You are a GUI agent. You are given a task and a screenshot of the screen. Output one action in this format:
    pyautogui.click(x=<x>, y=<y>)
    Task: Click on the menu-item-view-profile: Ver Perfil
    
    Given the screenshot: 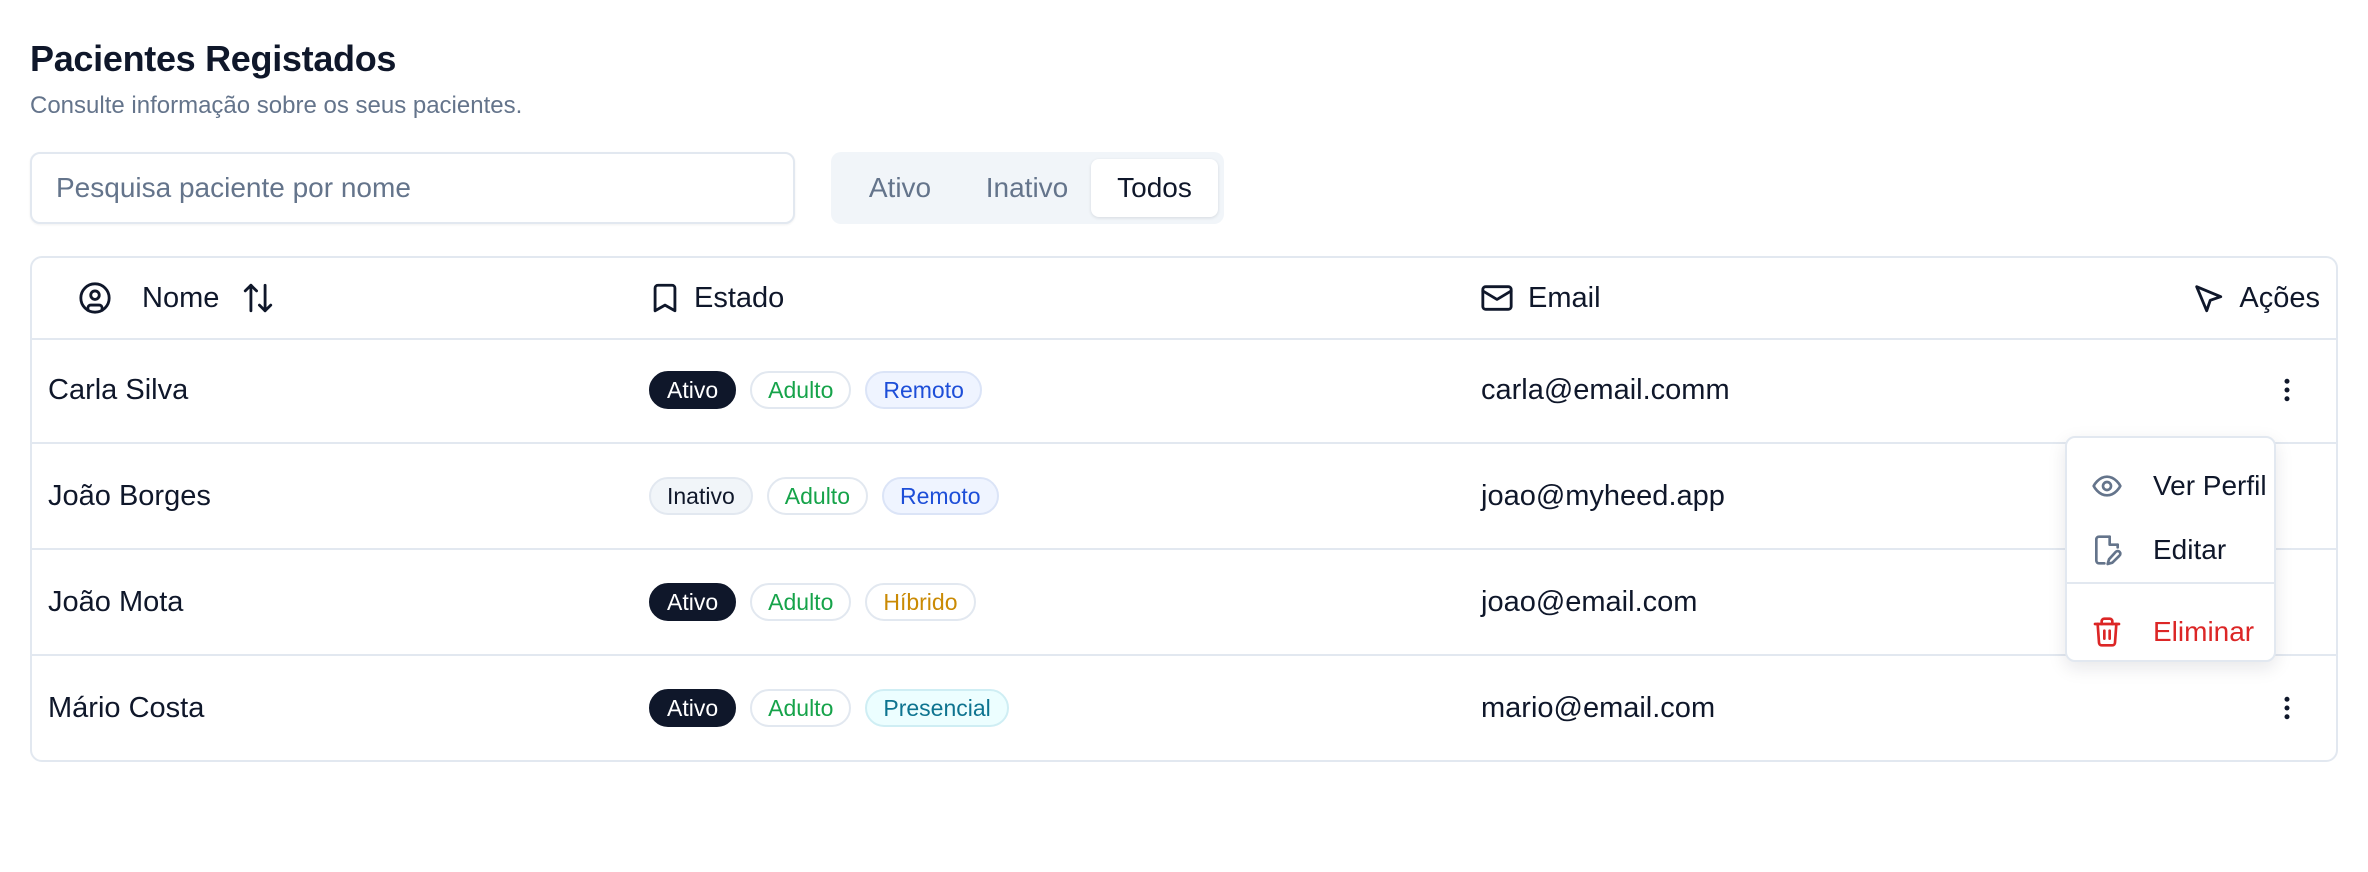 What is the action you would take?
    pyautogui.click(x=2170, y=486)
    